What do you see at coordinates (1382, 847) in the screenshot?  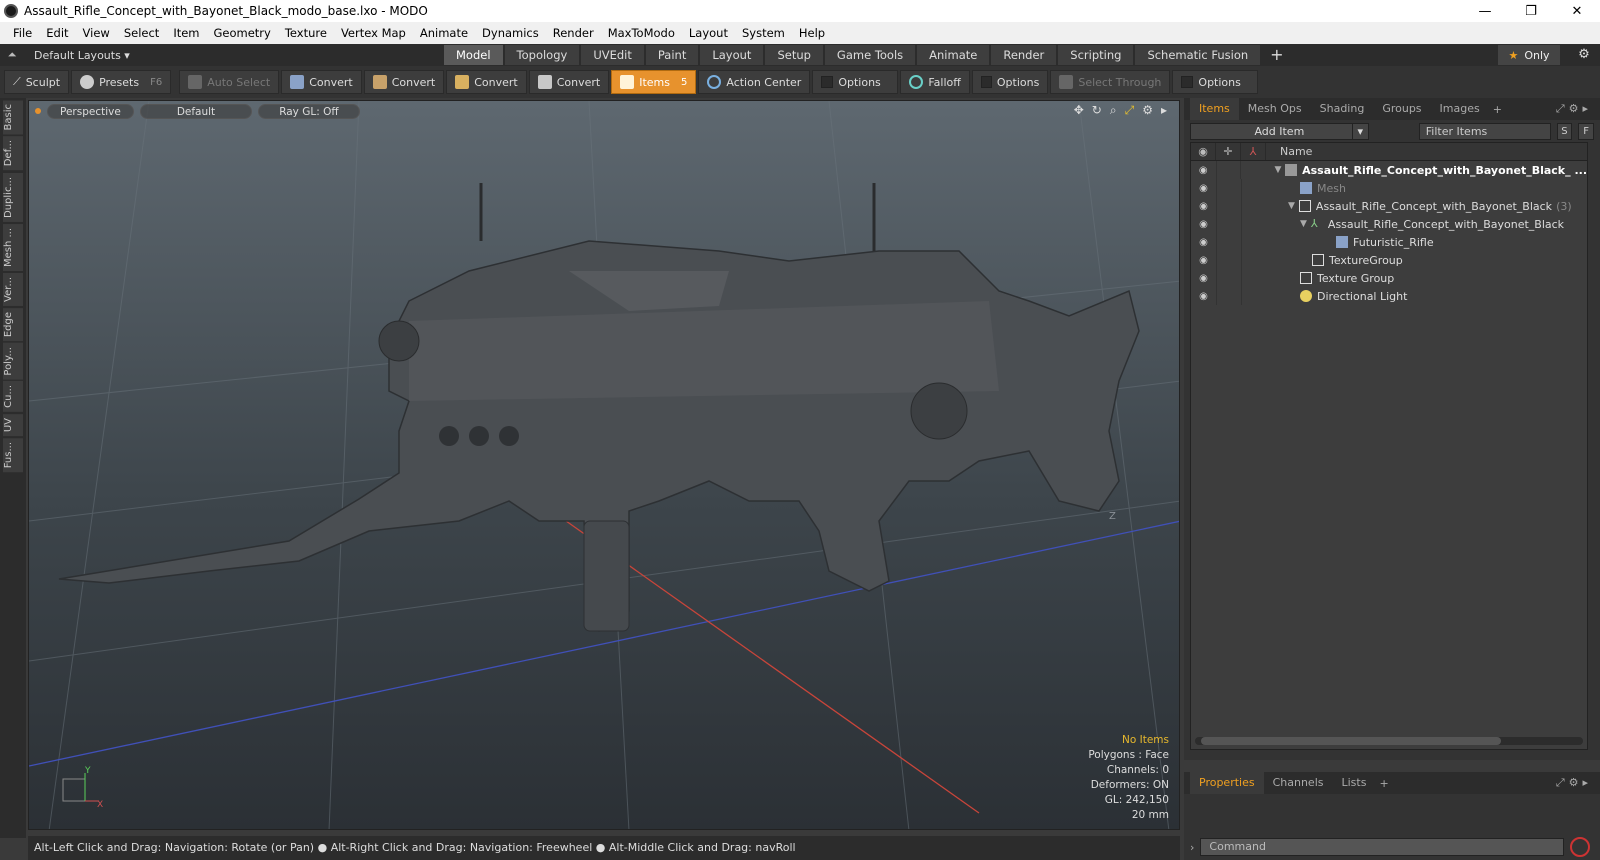 I see `command-input: Command` at bounding box center [1382, 847].